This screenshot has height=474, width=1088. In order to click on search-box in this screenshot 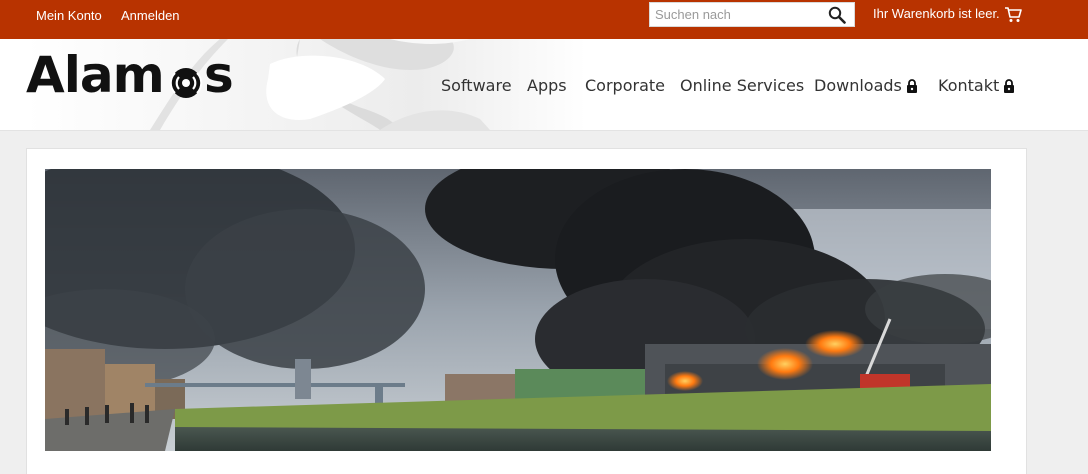, I will do `click(752, 14)`.